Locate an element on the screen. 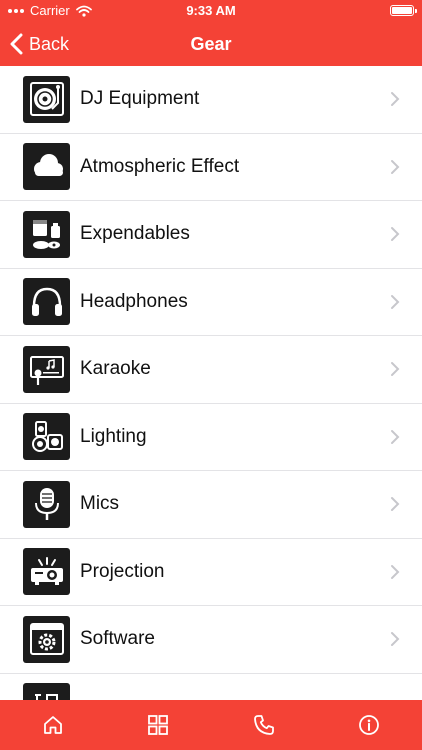  grid-icon is located at coordinates (158, 725).